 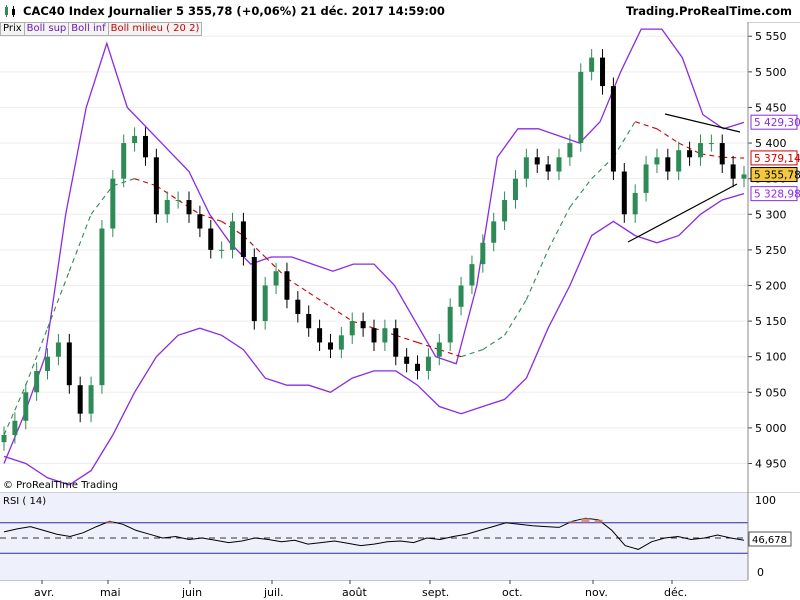 I want to click on y-tick-label: 4 950, so click(x=771, y=464).